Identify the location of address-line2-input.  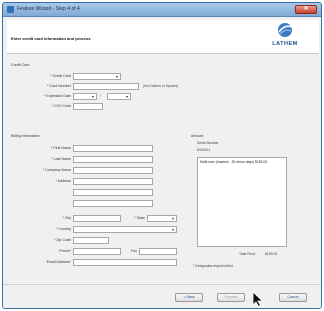
(113, 192).